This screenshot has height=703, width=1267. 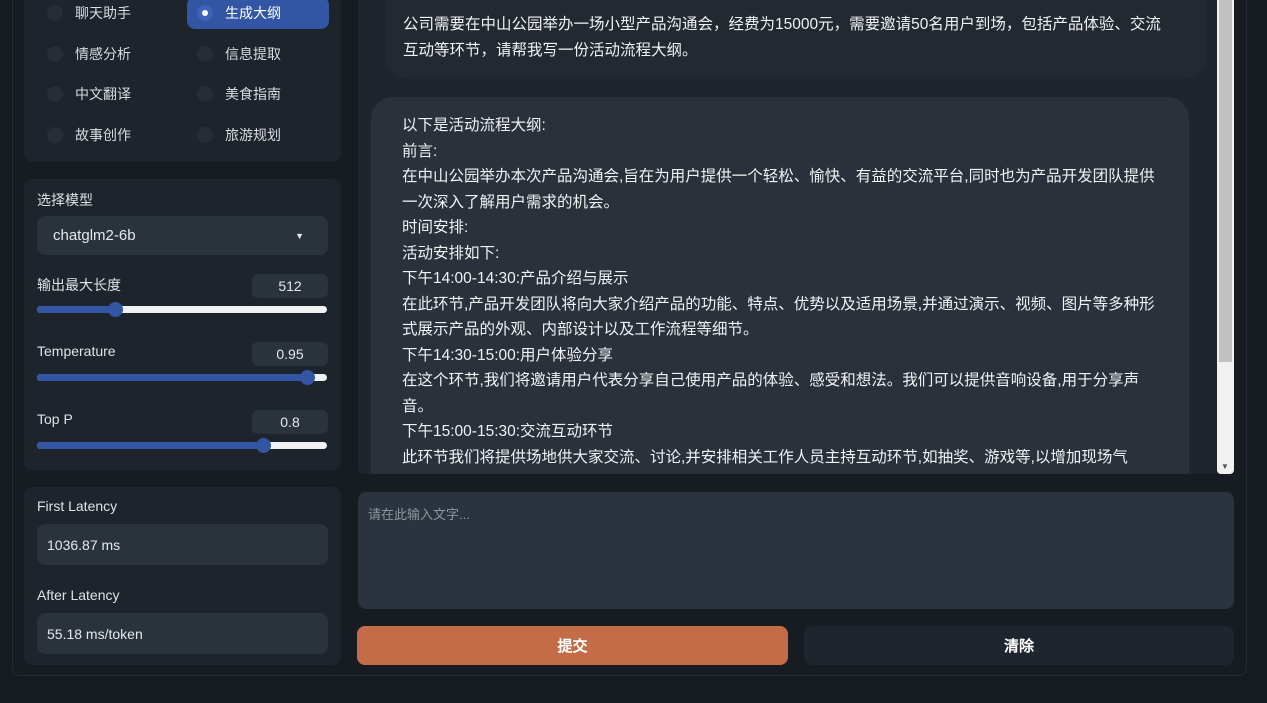 What do you see at coordinates (420, 151) in the screenshot?
I see `message-line: 前言:` at bounding box center [420, 151].